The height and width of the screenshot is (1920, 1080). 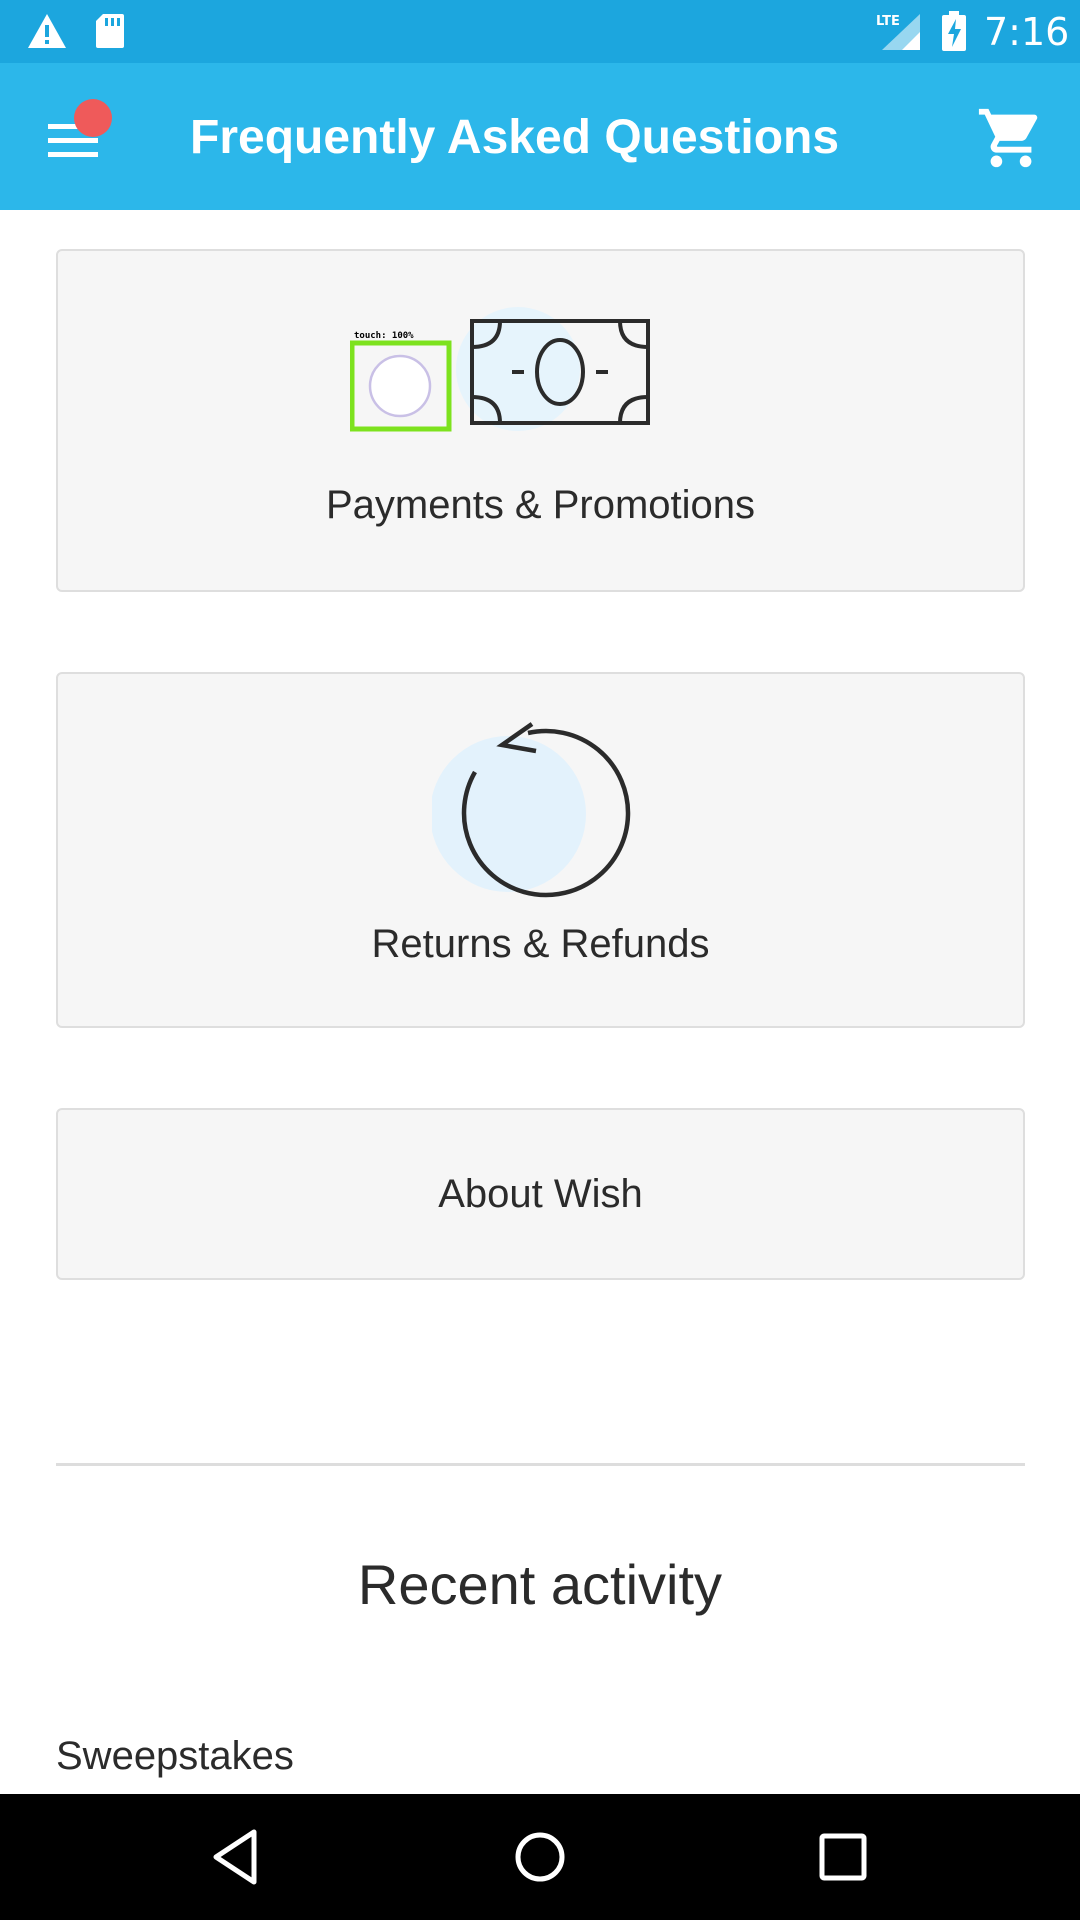 What do you see at coordinates (843, 1857) in the screenshot?
I see `recents-icon` at bounding box center [843, 1857].